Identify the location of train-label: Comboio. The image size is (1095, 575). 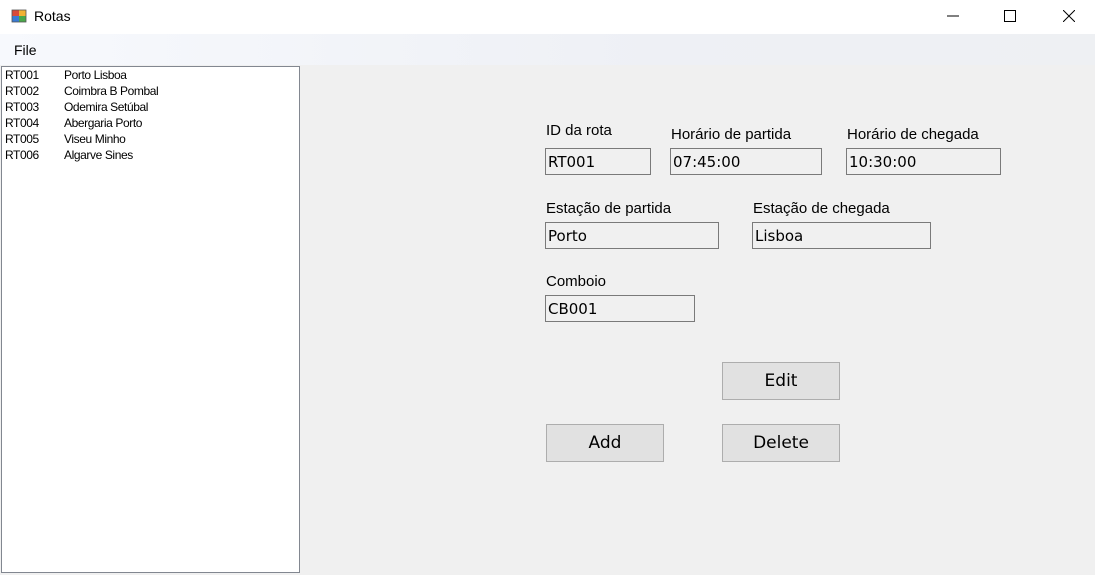
(576, 281).